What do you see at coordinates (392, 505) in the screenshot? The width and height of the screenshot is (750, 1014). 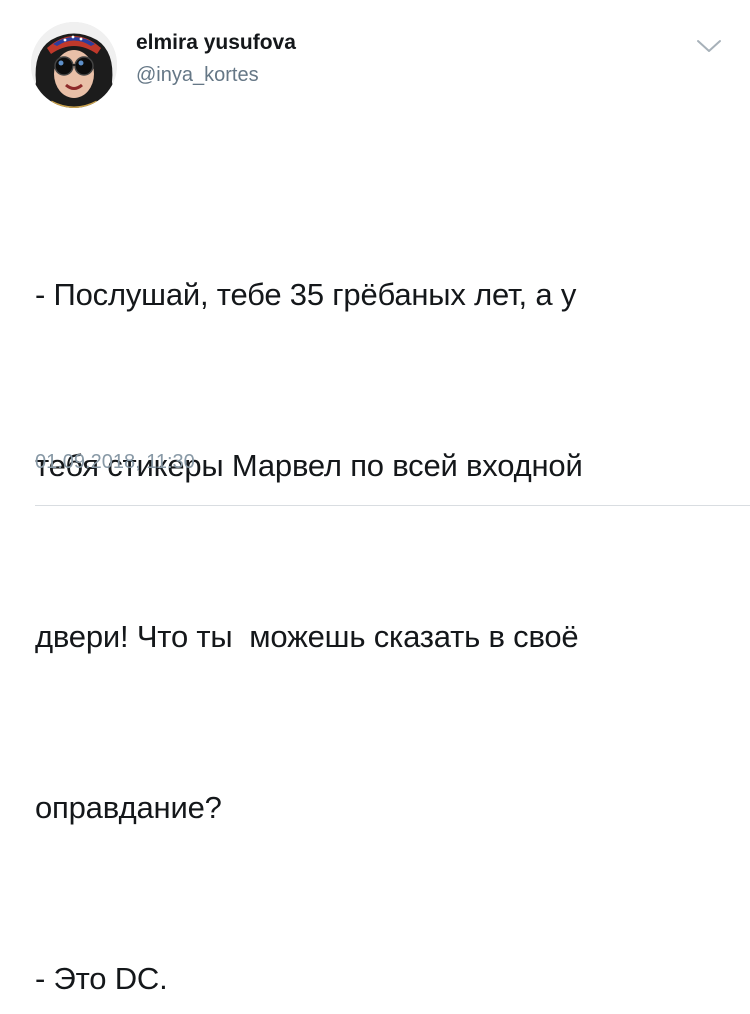 I see `divider` at bounding box center [392, 505].